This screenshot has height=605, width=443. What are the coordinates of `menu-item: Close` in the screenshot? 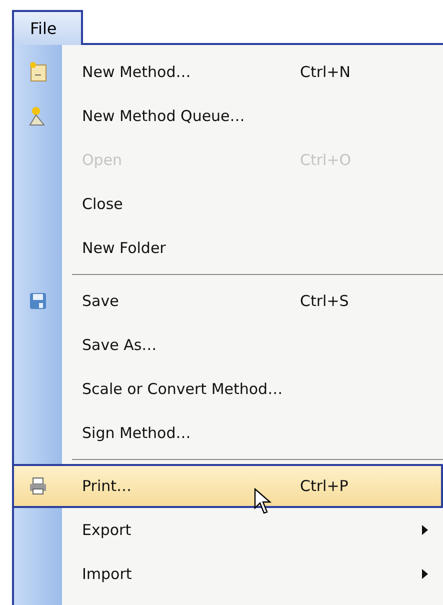 It's located at (227, 204).